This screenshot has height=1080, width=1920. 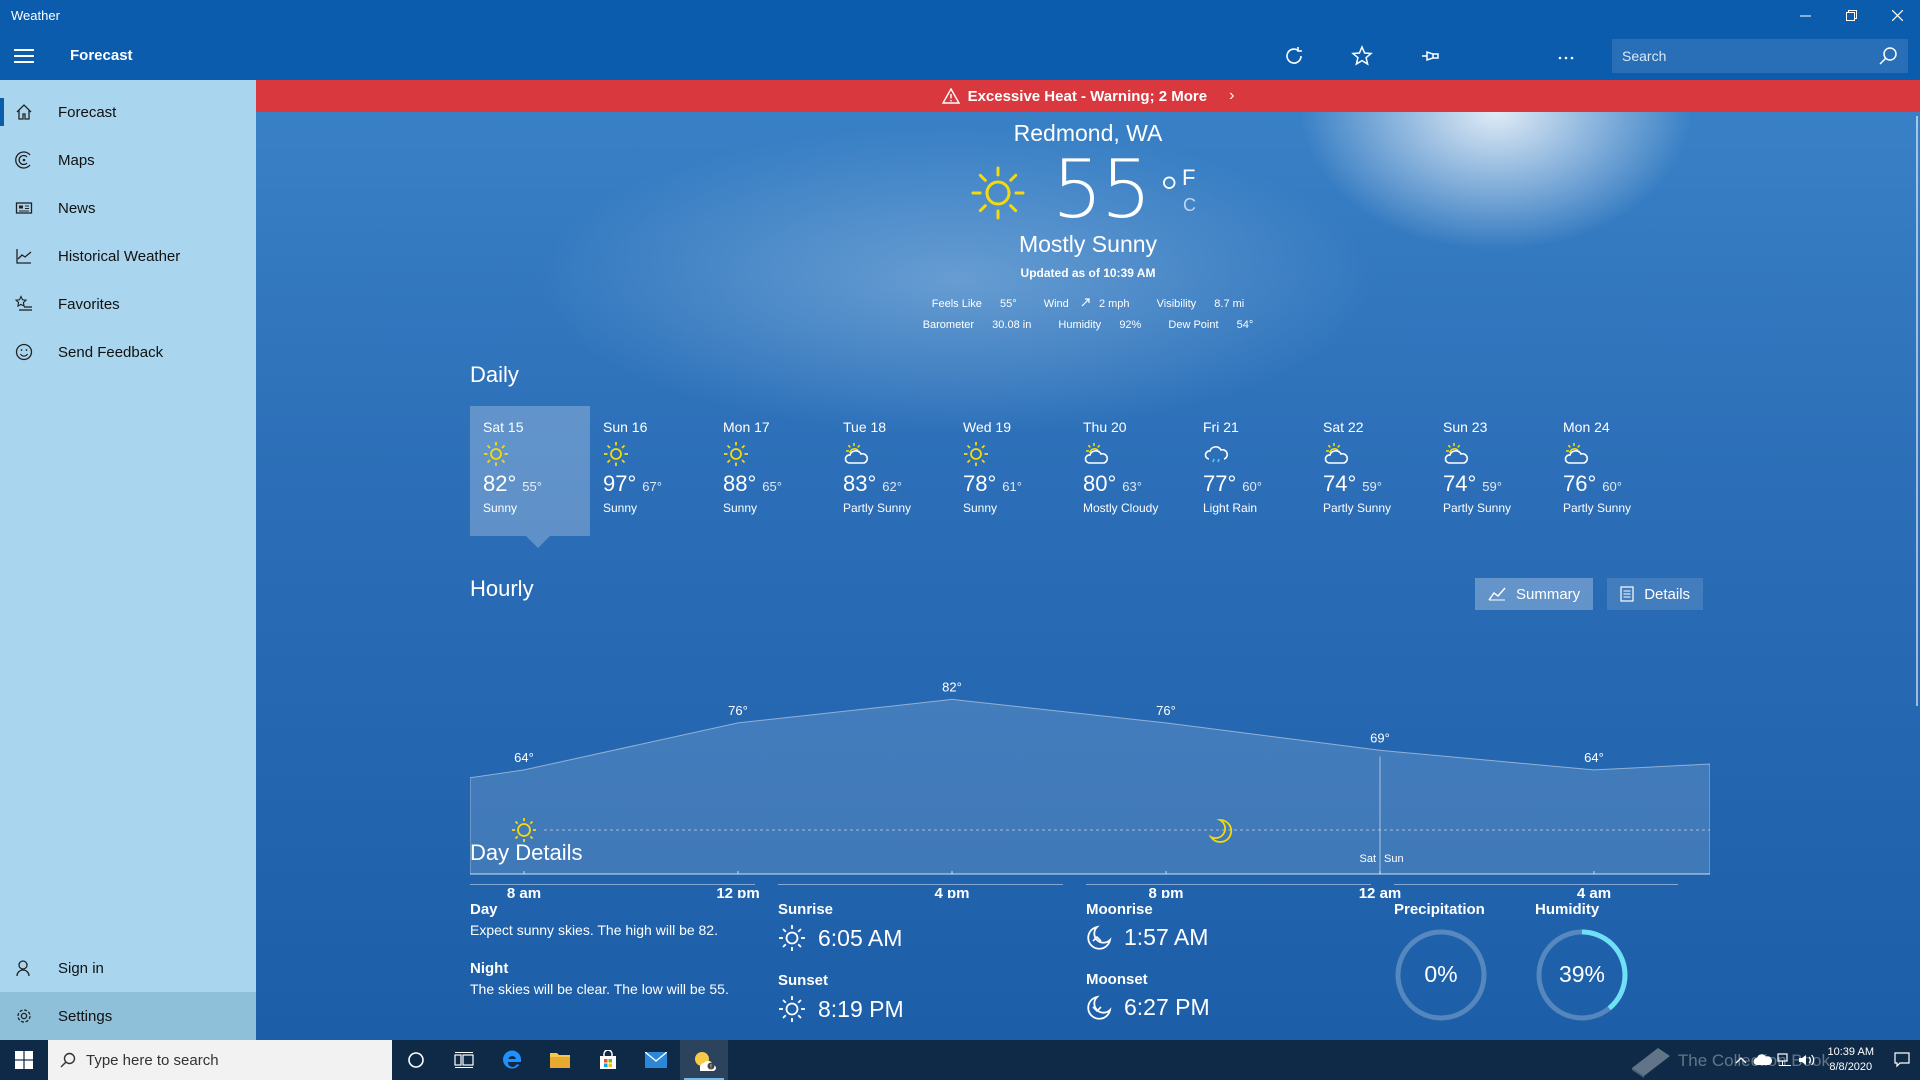 What do you see at coordinates (1370, 471) in the screenshot?
I see `daily-forecast-day: Sat 22 74° 59° Partly Sunny` at bounding box center [1370, 471].